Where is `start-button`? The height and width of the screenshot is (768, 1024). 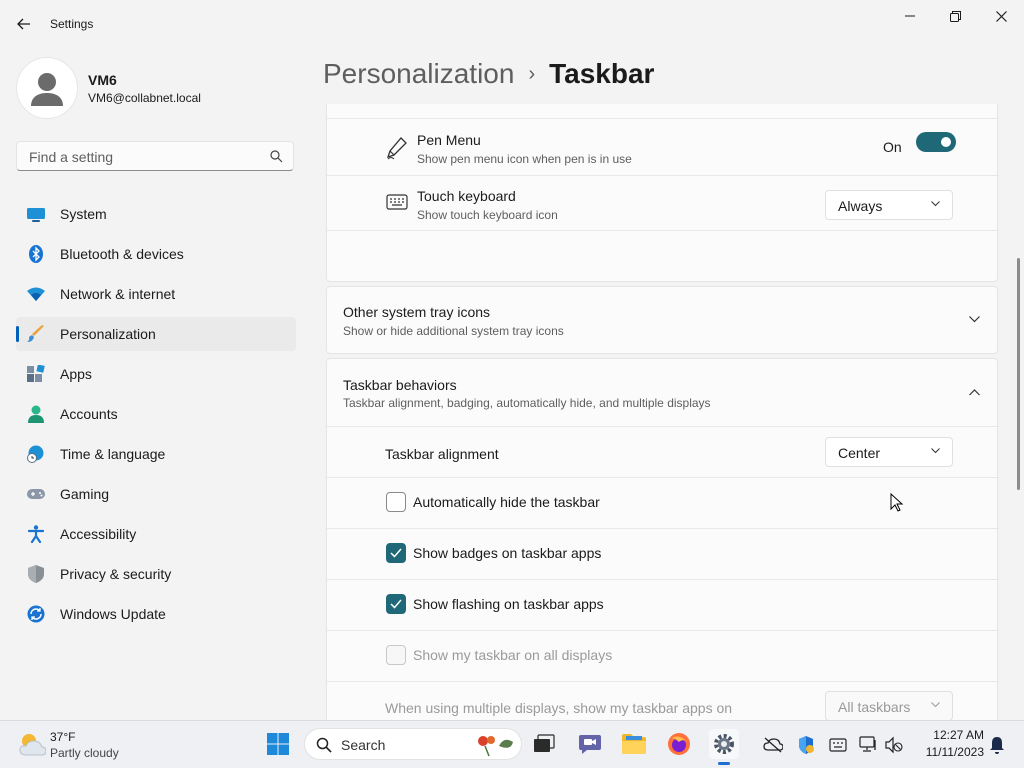 start-button is located at coordinates (278, 744).